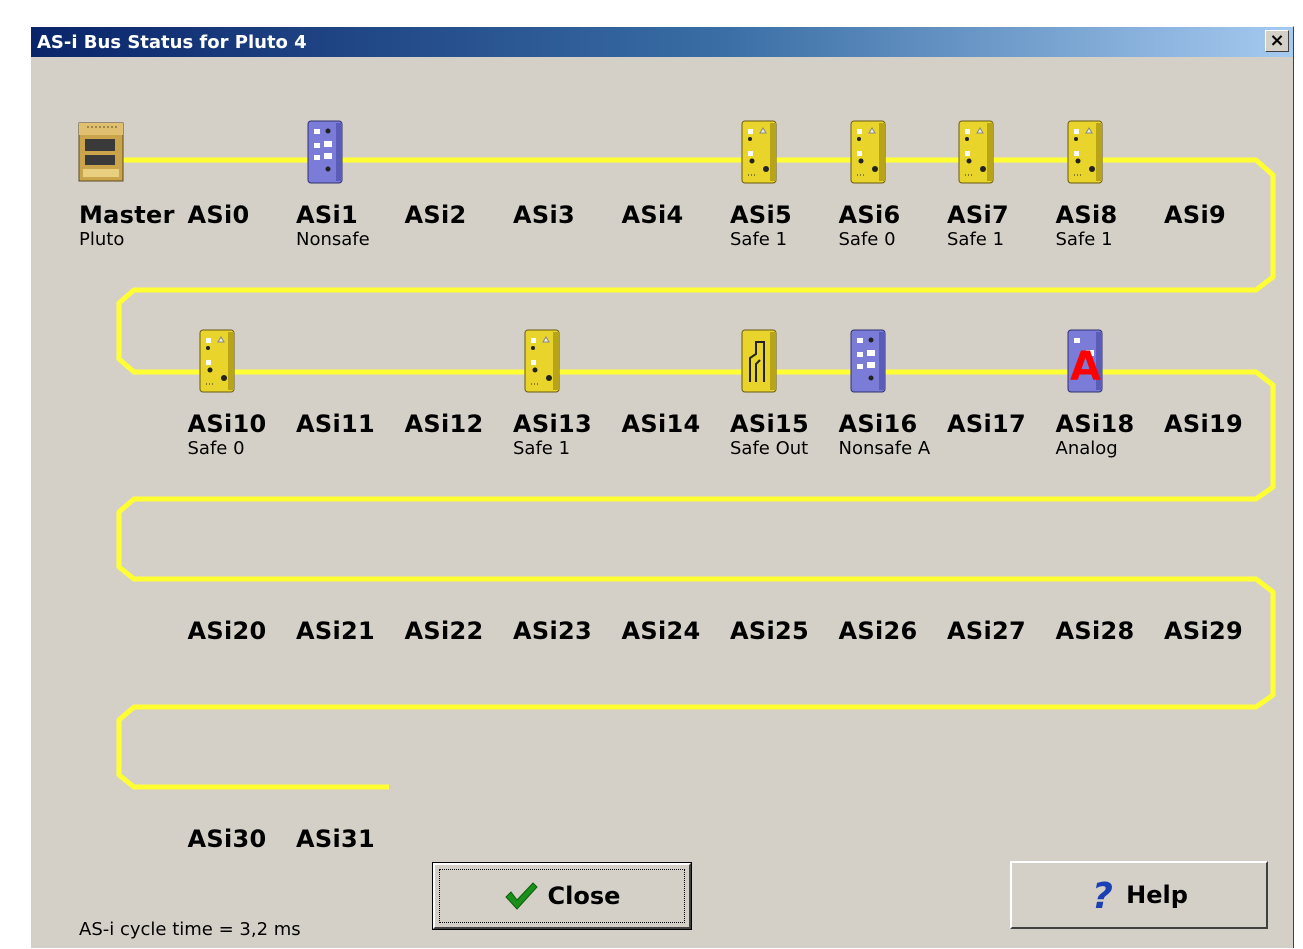 Image resolution: width=1303 pixels, height=949 pixels. Describe the element at coordinates (869, 215) in the screenshot. I see `node-name: ASi6` at that location.